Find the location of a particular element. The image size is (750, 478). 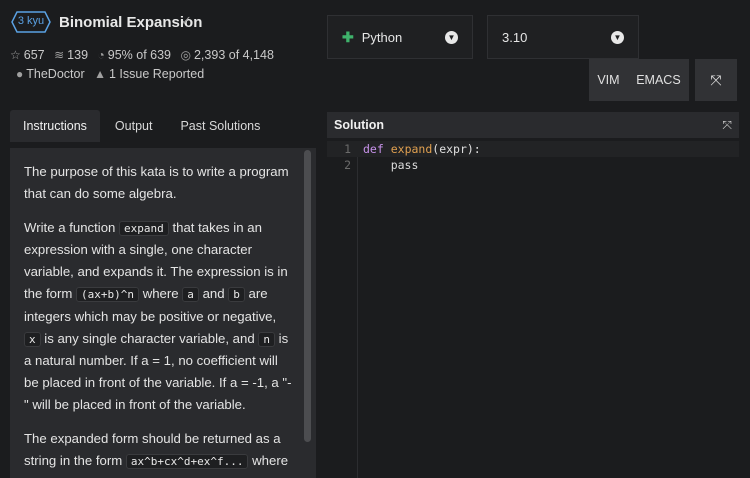

tab-output: Output is located at coordinates (134, 126).